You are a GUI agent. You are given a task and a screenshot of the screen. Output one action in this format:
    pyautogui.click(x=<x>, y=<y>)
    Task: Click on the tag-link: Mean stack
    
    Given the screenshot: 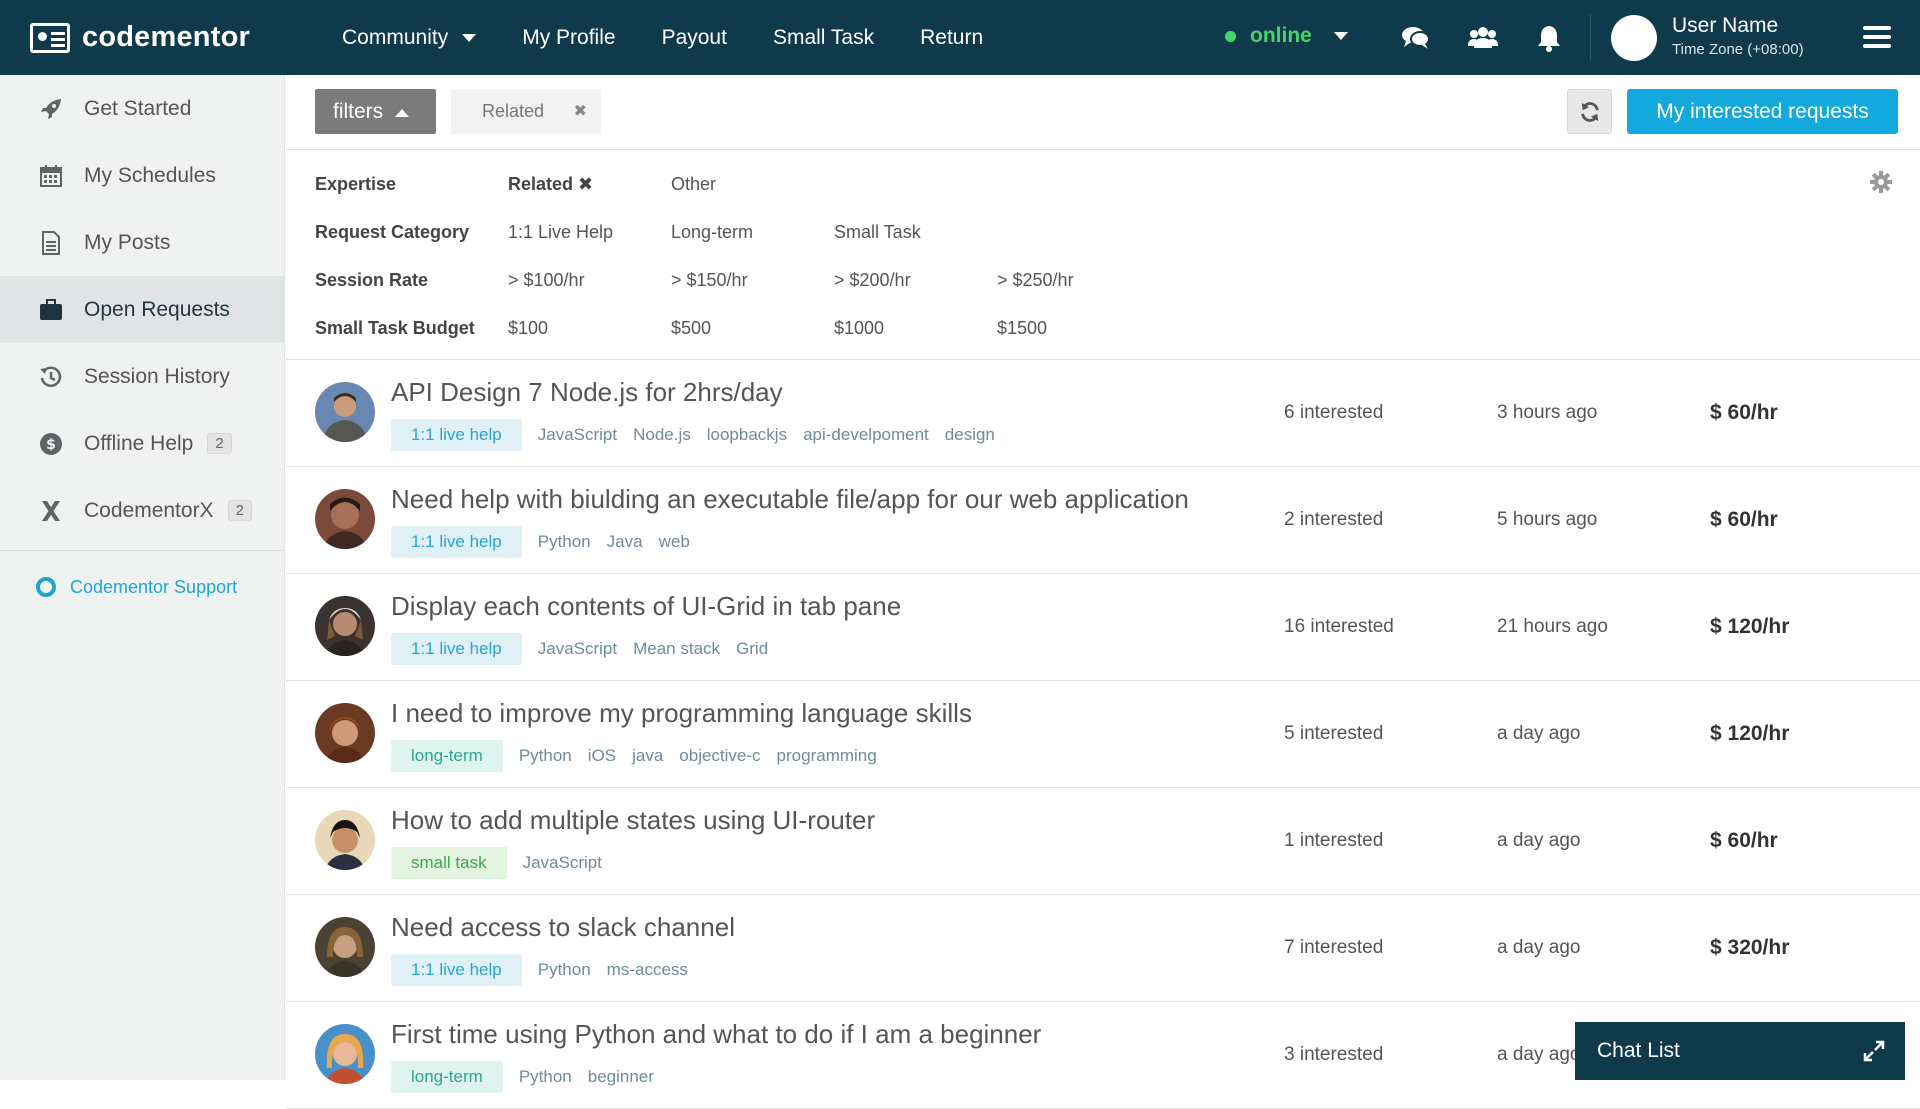 What is the action you would take?
    pyautogui.click(x=676, y=649)
    